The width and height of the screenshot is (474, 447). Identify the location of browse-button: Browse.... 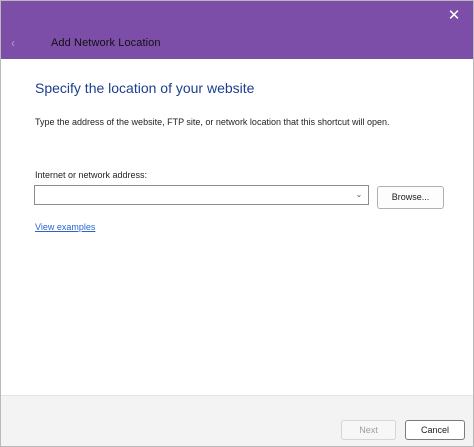
(410, 197).